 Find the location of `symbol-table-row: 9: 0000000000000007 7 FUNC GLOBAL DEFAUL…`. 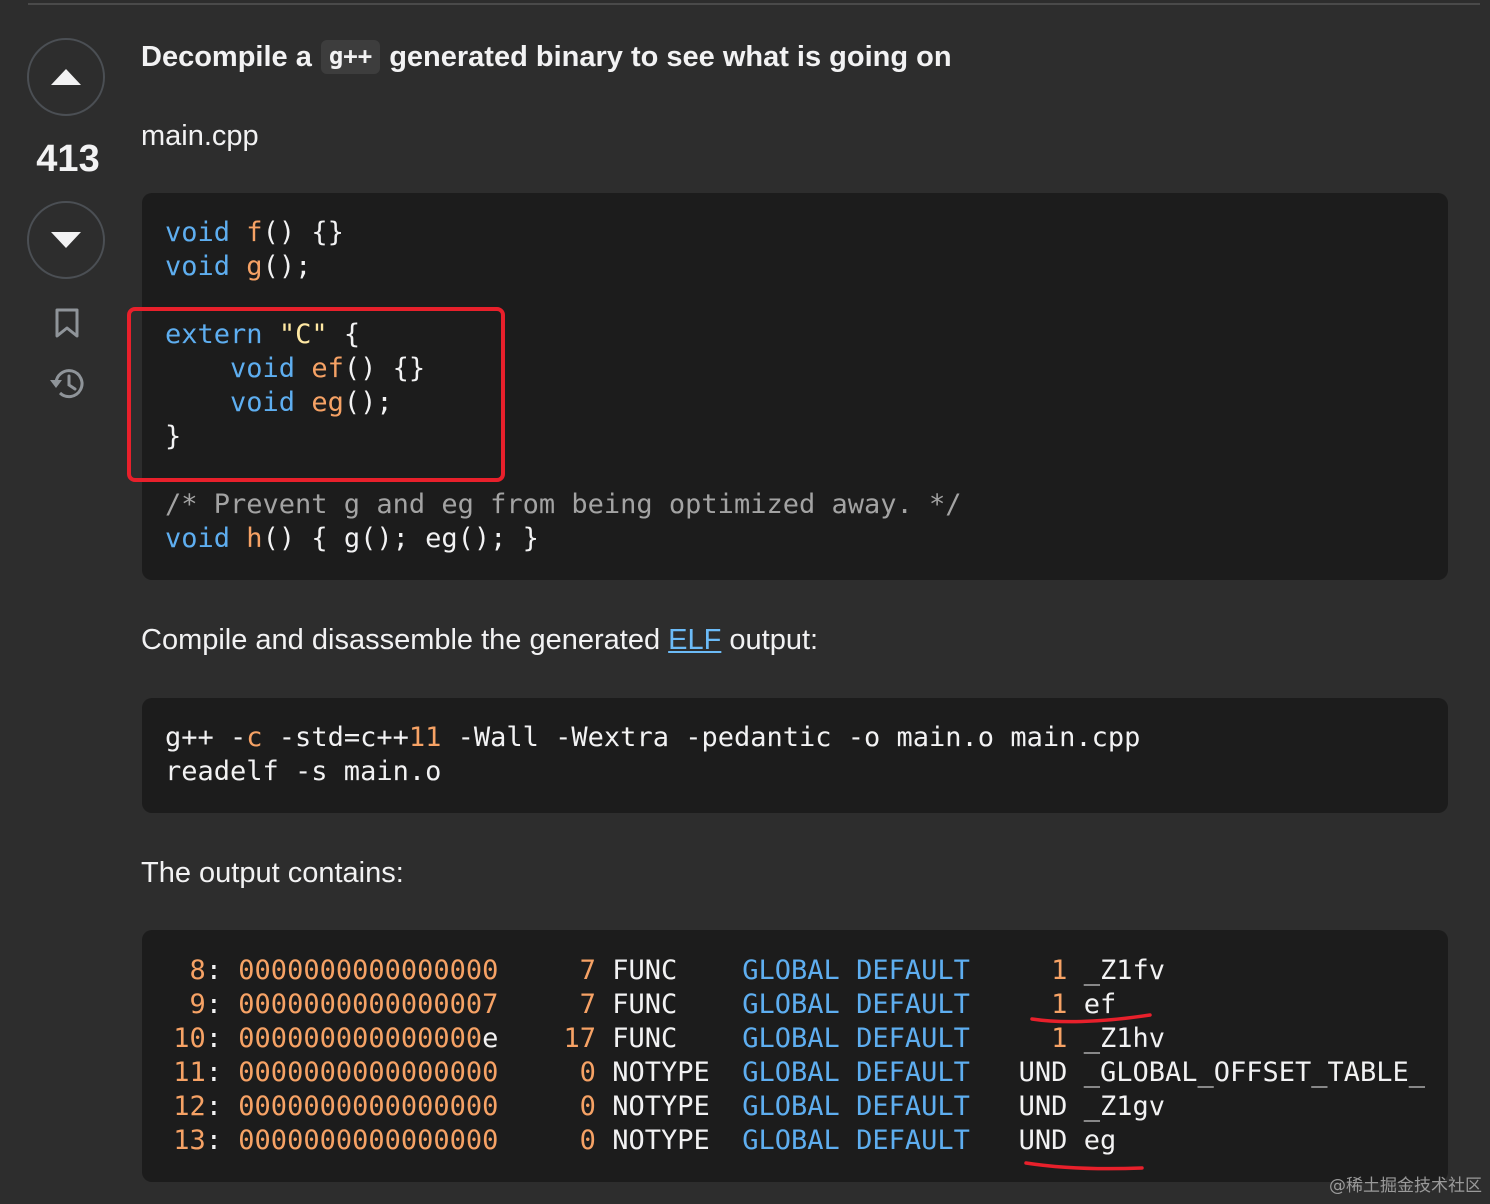

symbol-table-row: 9: 0000000000000007 7 FUNC GLOBAL DEFAUL… is located at coordinates (653, 1004).